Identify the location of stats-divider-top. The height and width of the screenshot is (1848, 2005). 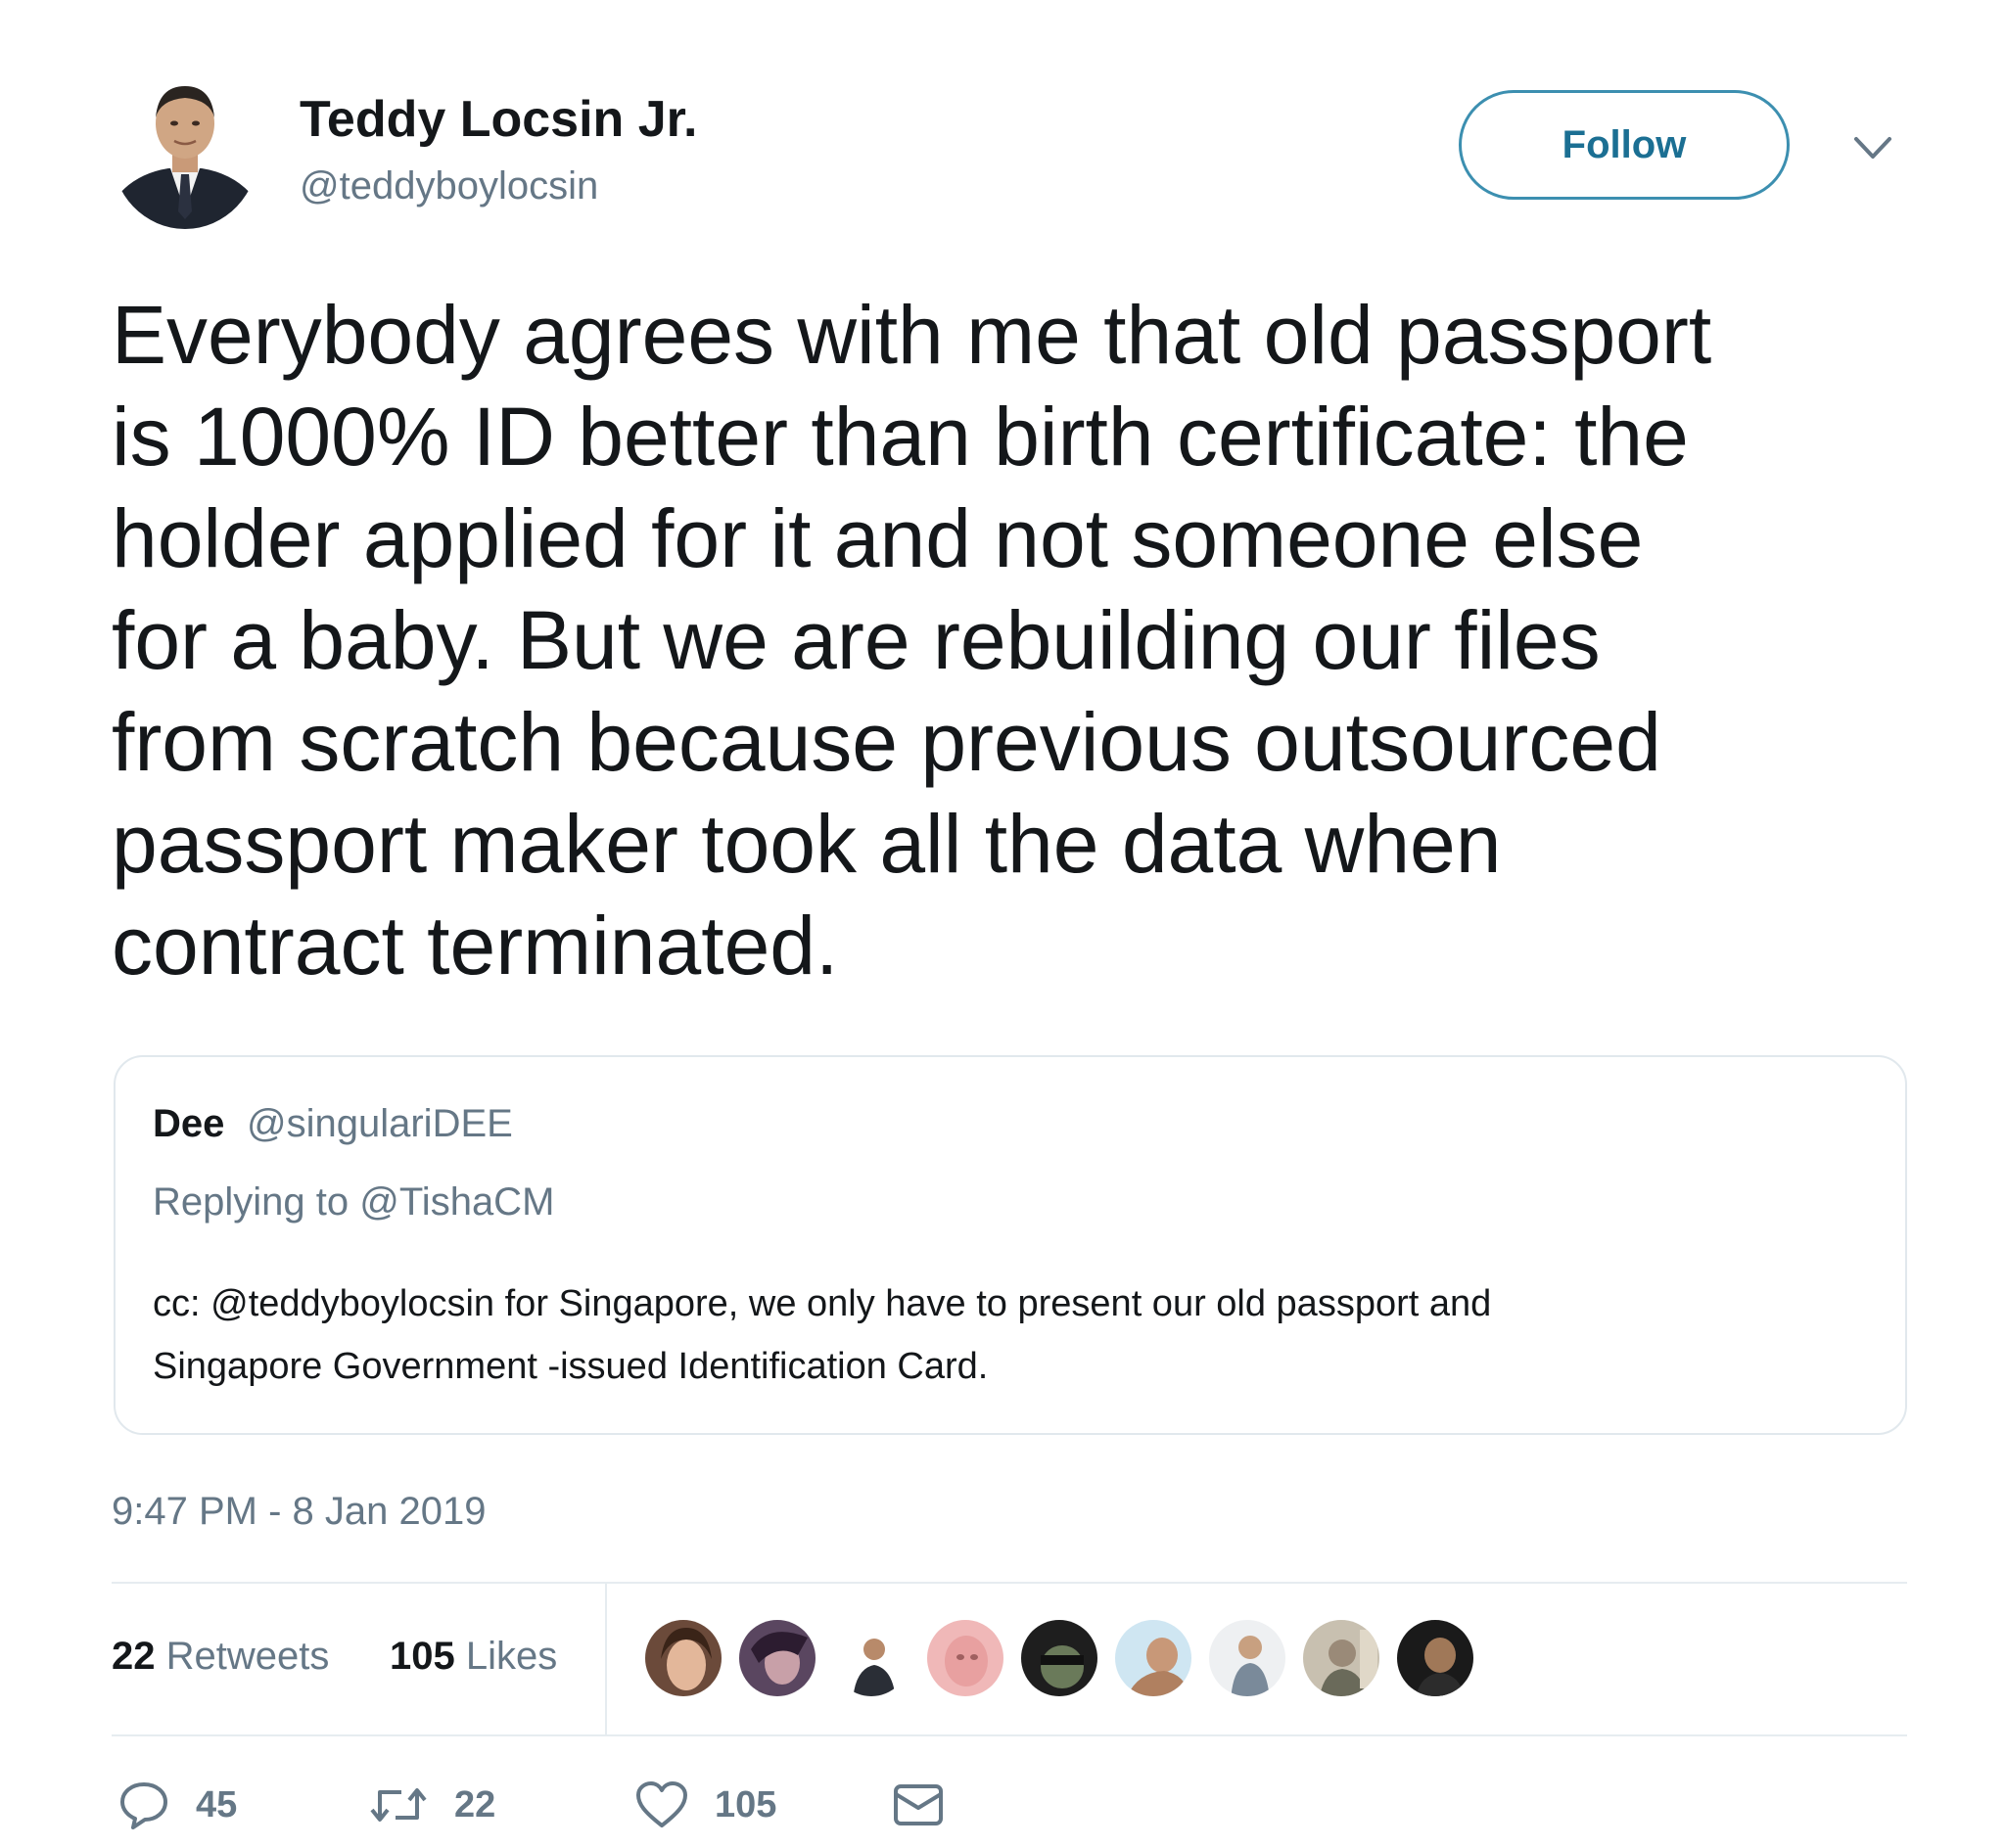
(1009, 1583).